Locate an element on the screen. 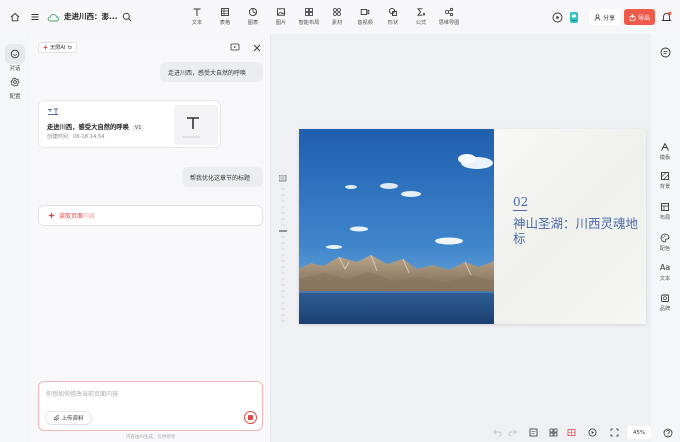 The image size is (680, 442). tool-text: 文本 is located at coordinates (197, 18).